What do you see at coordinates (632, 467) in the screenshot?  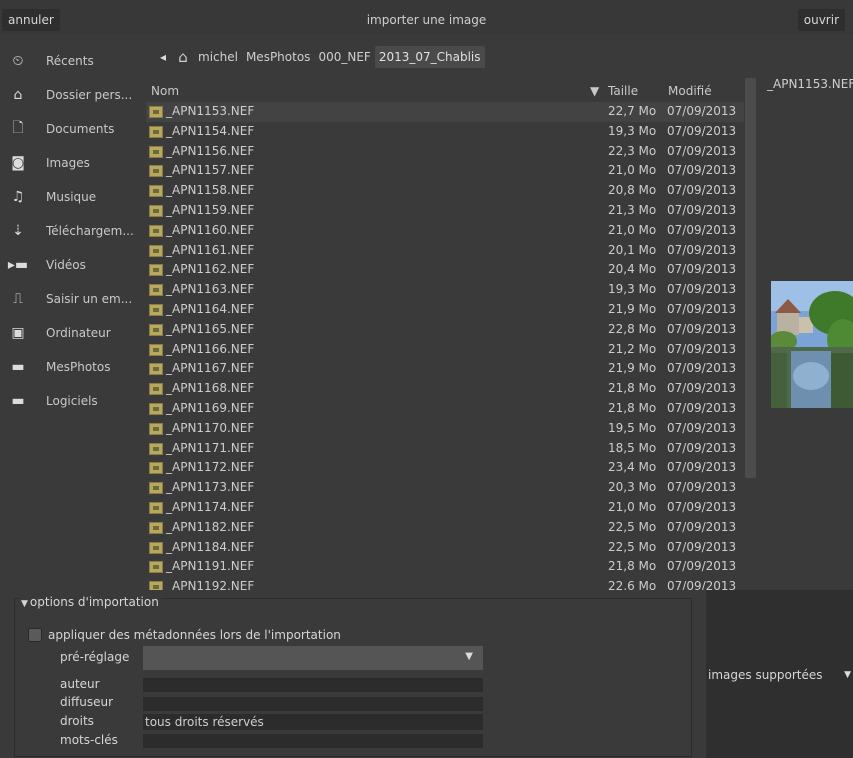 I see `file-size: 23,4 Mo` at bounding box center [632, 467].